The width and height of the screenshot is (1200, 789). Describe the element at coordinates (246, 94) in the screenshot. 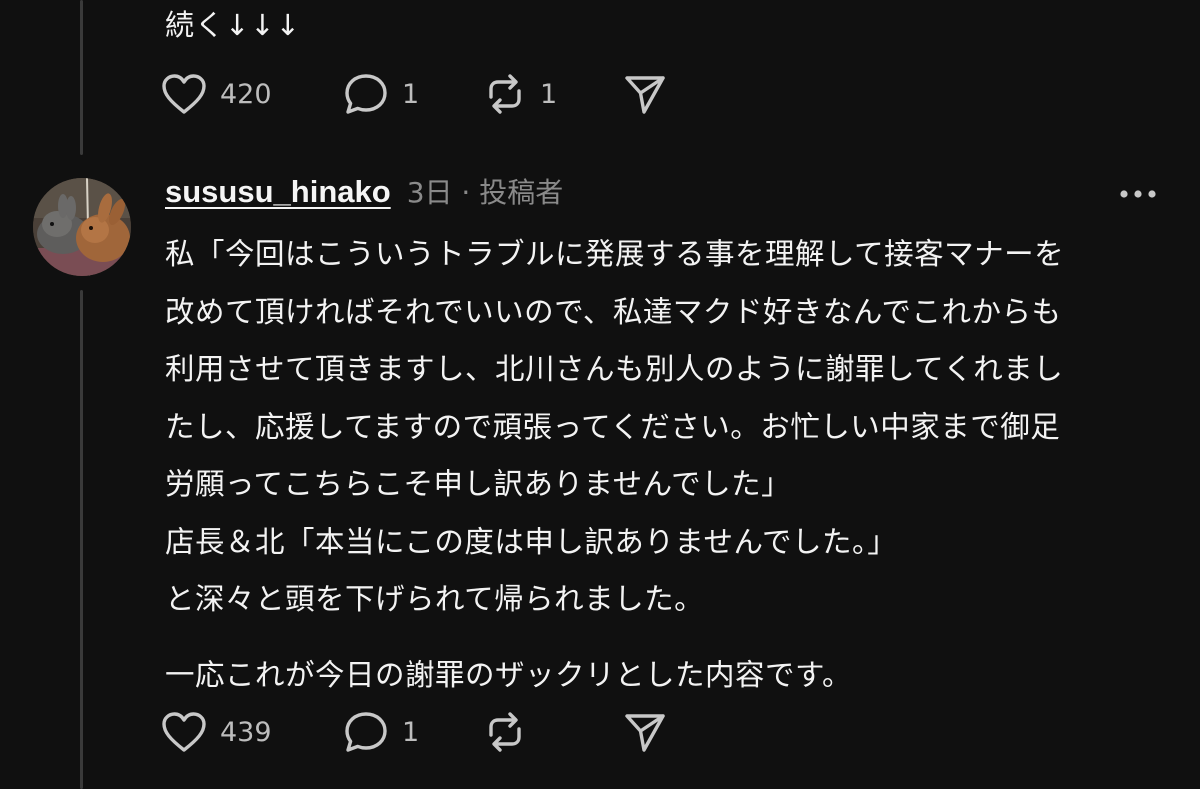

I see `like-count: 420` at that location.